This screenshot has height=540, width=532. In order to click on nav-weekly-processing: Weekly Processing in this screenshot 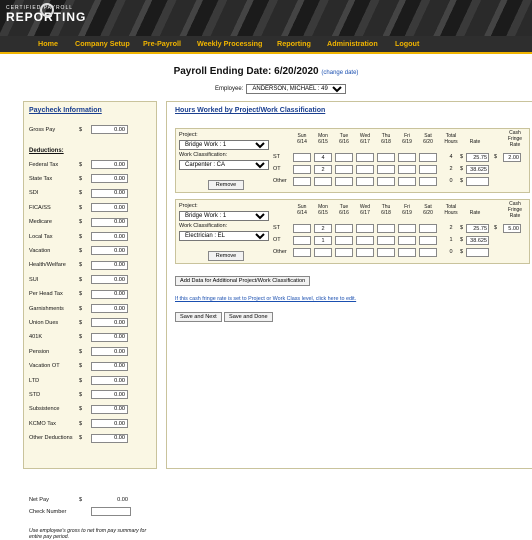, I will do `click(229, 43)`.